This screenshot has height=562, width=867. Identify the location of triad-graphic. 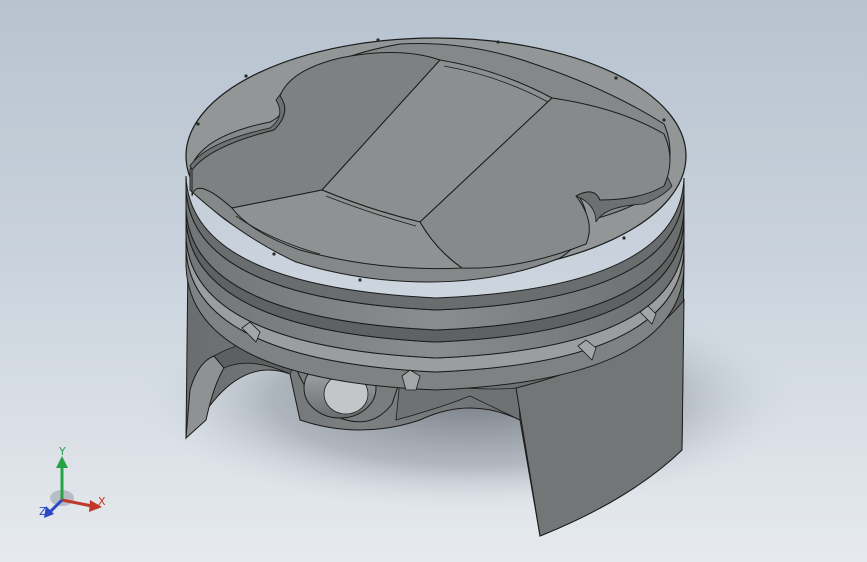
(73, 487).